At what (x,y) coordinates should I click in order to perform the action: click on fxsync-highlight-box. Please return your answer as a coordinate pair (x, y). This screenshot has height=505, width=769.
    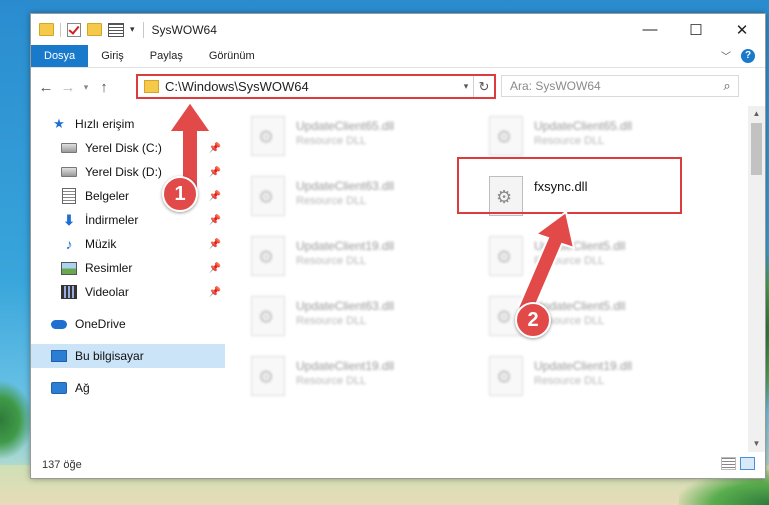
    Looking at the image, I should click on (569, 185).